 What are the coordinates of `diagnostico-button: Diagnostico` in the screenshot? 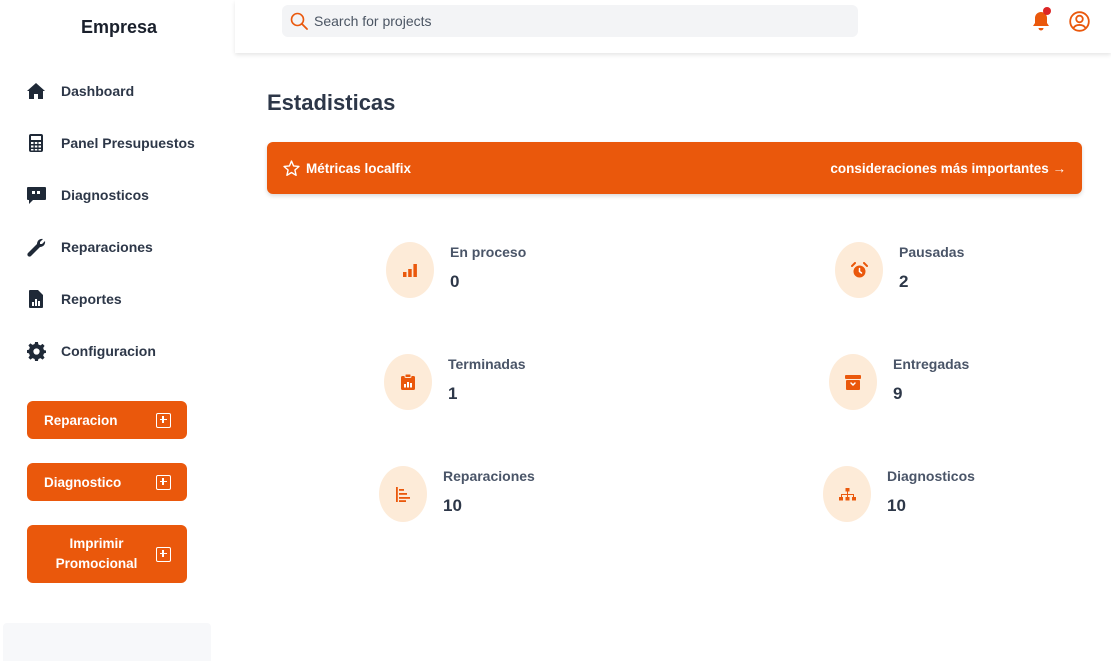 It's located at (107, 482).